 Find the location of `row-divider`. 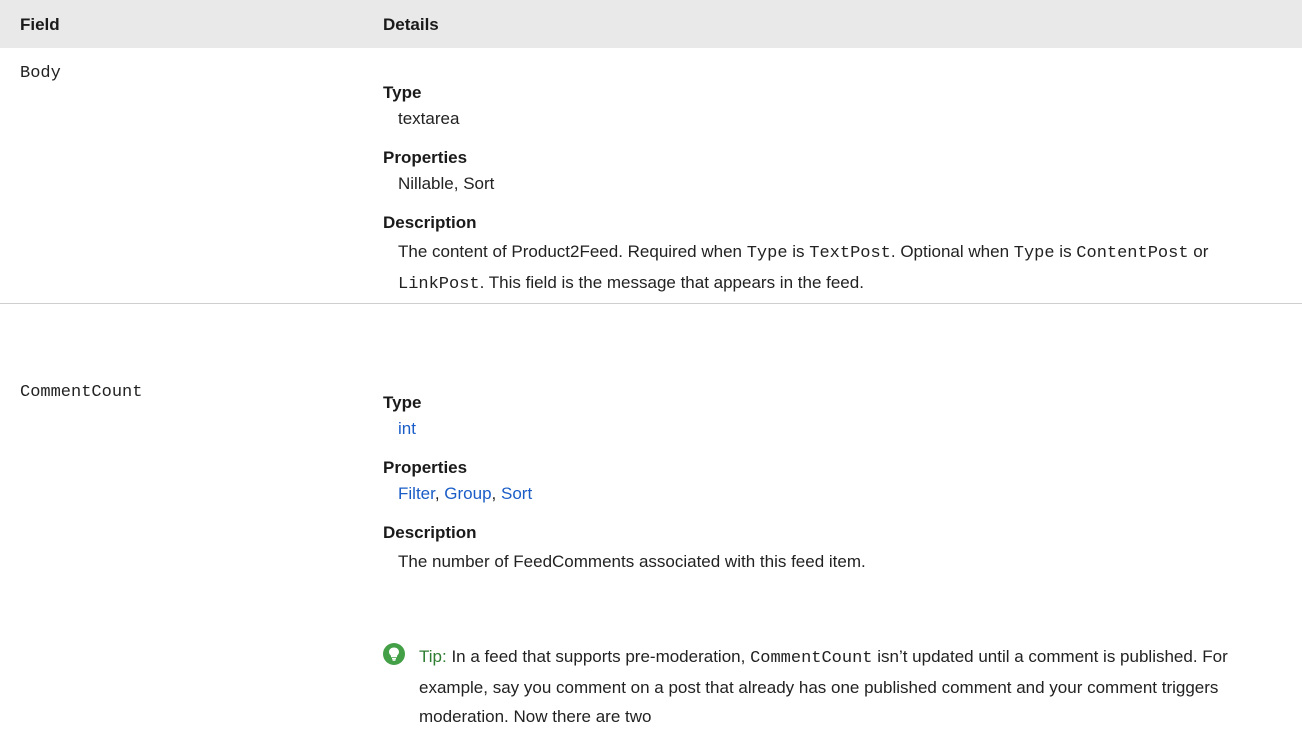

row-divider is located at coordinates (651, 303).